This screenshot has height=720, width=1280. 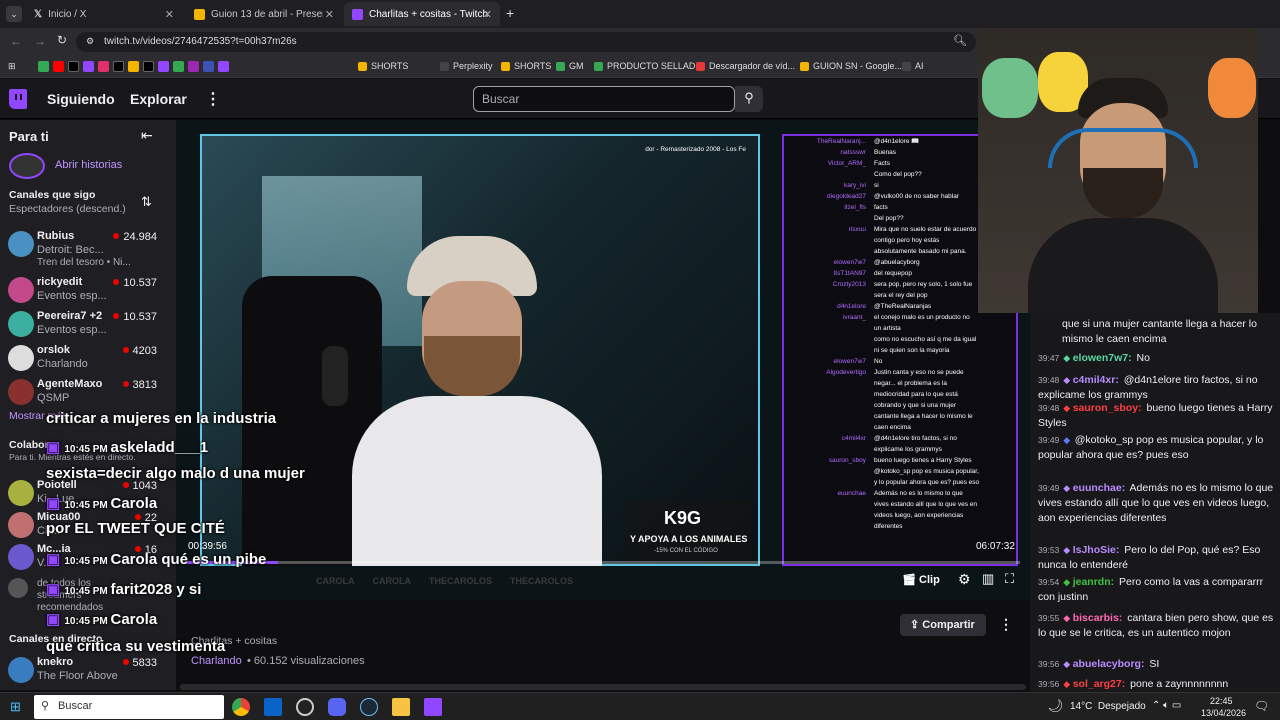 What do you see at coordinates (146, 202) in the screenshot?
I see `sort-icon: ⇅` at bounding box center [146, 202].